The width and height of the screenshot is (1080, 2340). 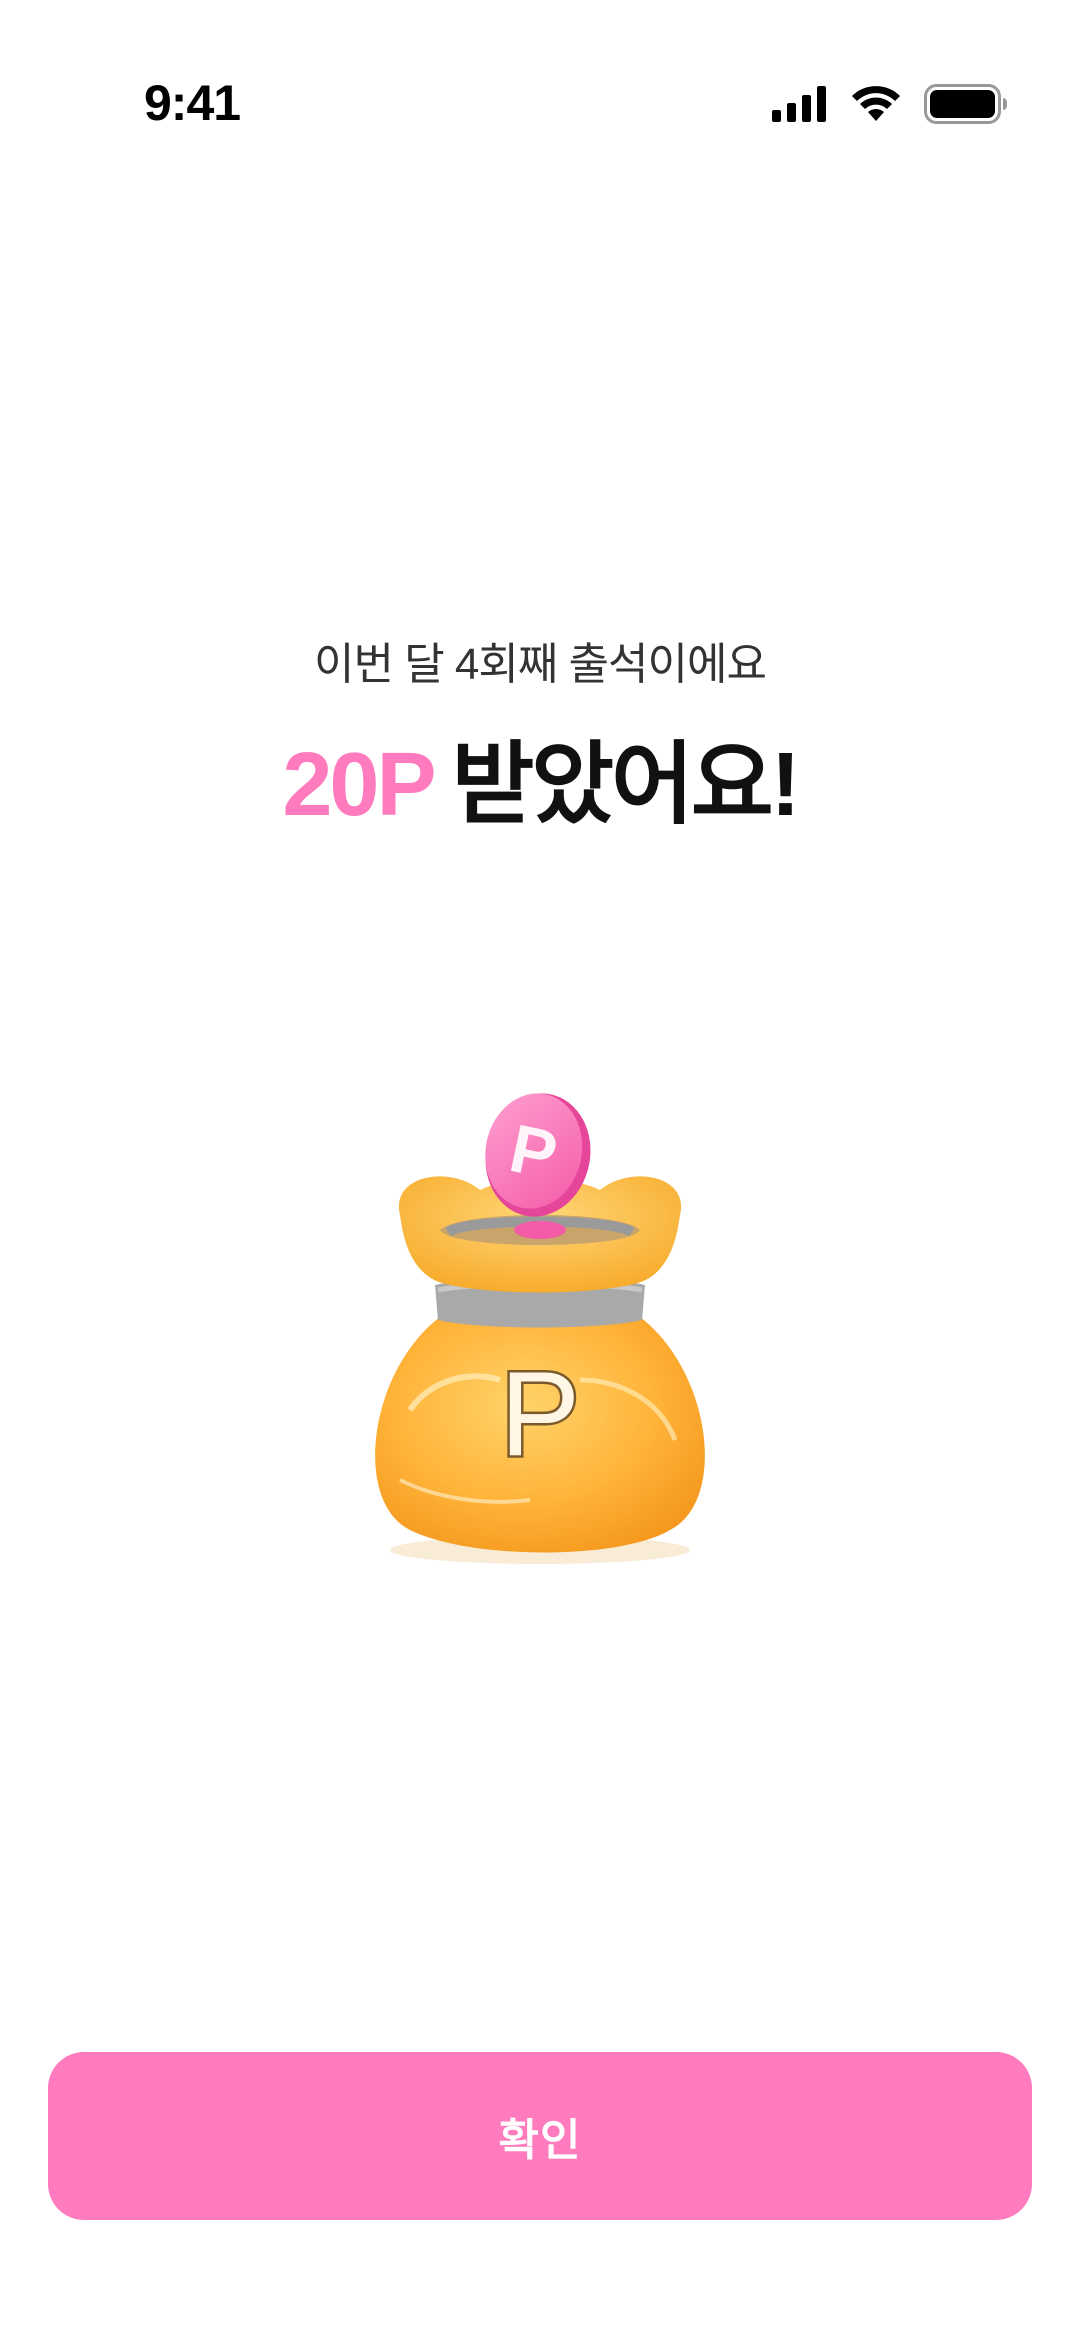 I want to click on cellular-signal-icon, so click(x=800, y=104).